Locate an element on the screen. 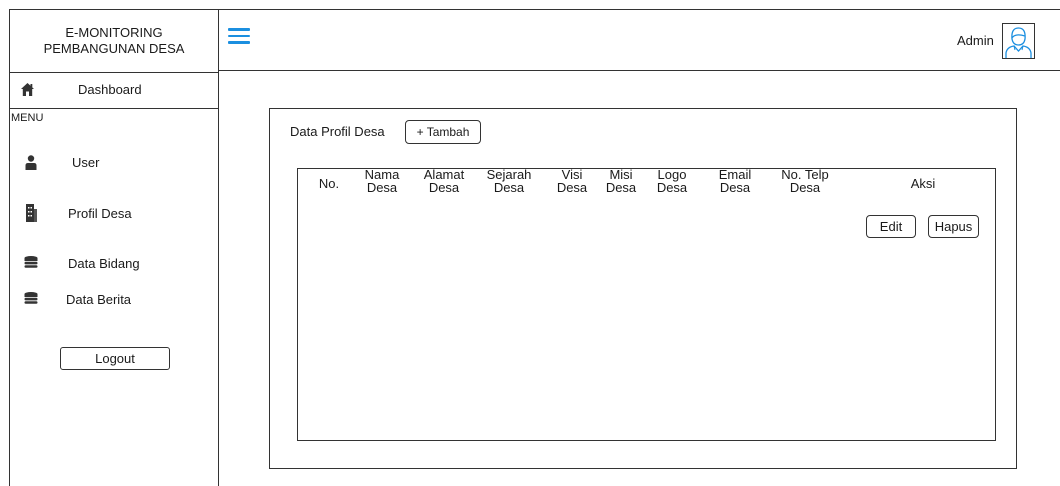 This screenshot has height=486, width=1060. sidebar-item-data-bidang: Data Bidang is located at coordinates (114, 263).